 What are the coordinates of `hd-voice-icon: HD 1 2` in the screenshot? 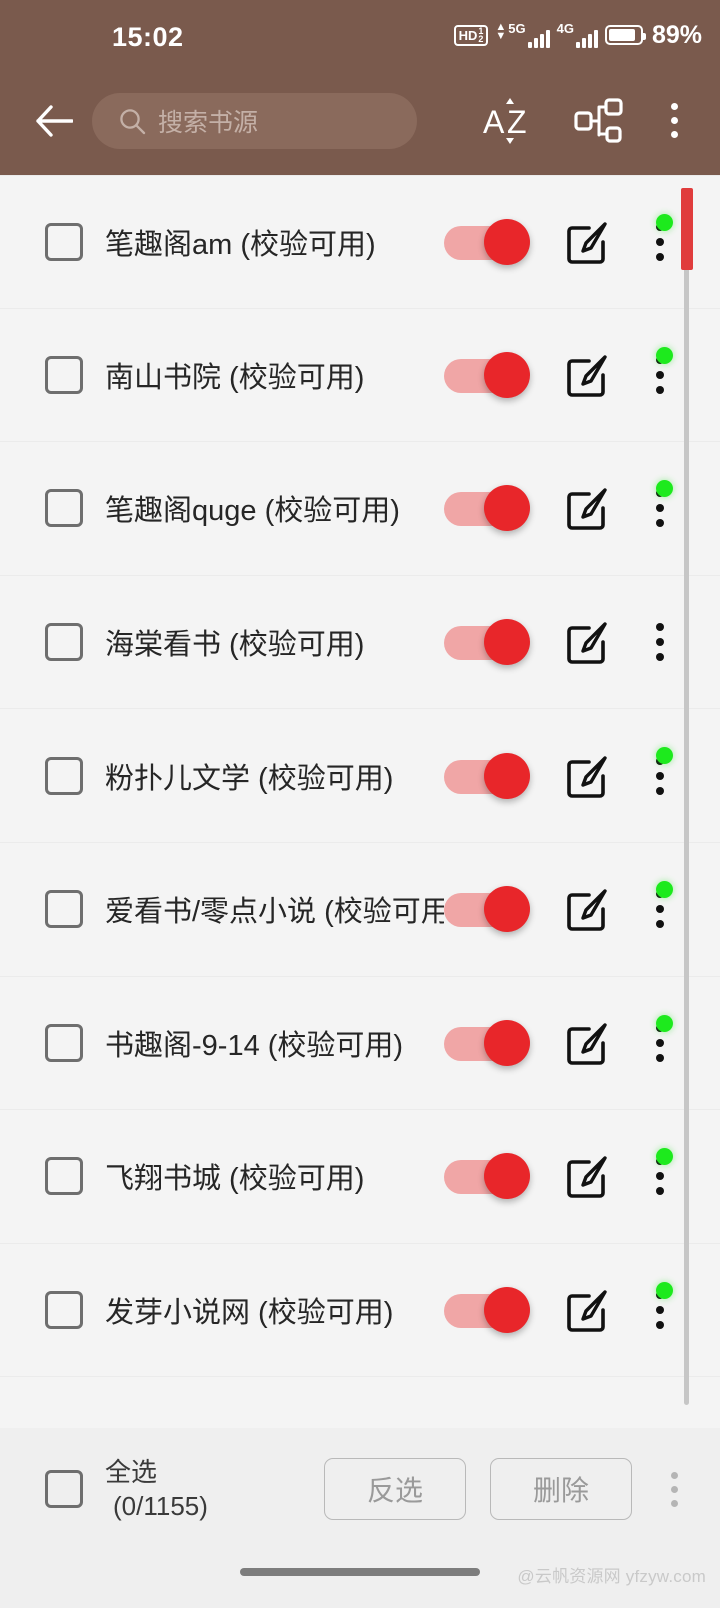 It's located at (471, 35).